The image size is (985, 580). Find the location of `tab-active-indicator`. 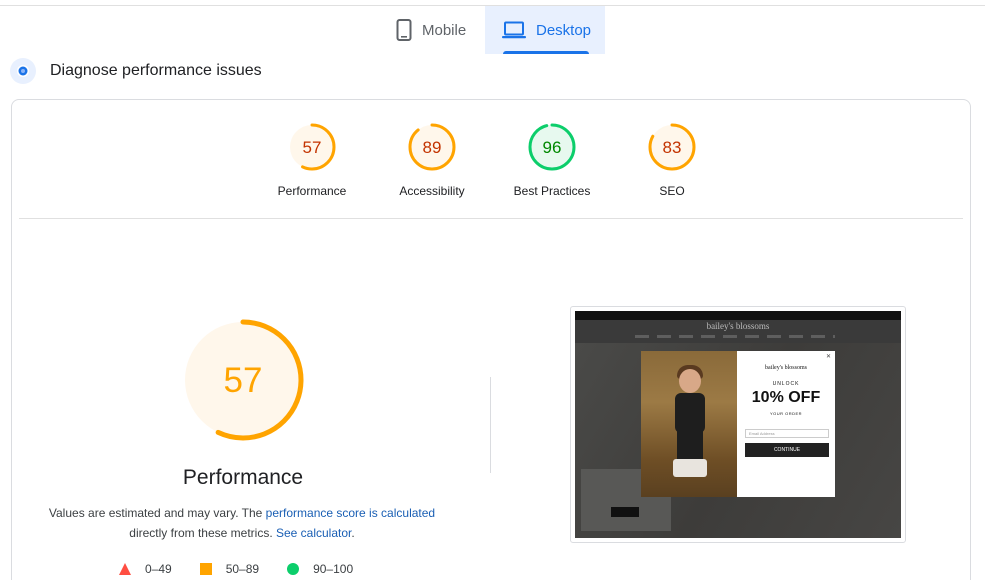

tab-active-indicator is located at coordinates (546, 52).